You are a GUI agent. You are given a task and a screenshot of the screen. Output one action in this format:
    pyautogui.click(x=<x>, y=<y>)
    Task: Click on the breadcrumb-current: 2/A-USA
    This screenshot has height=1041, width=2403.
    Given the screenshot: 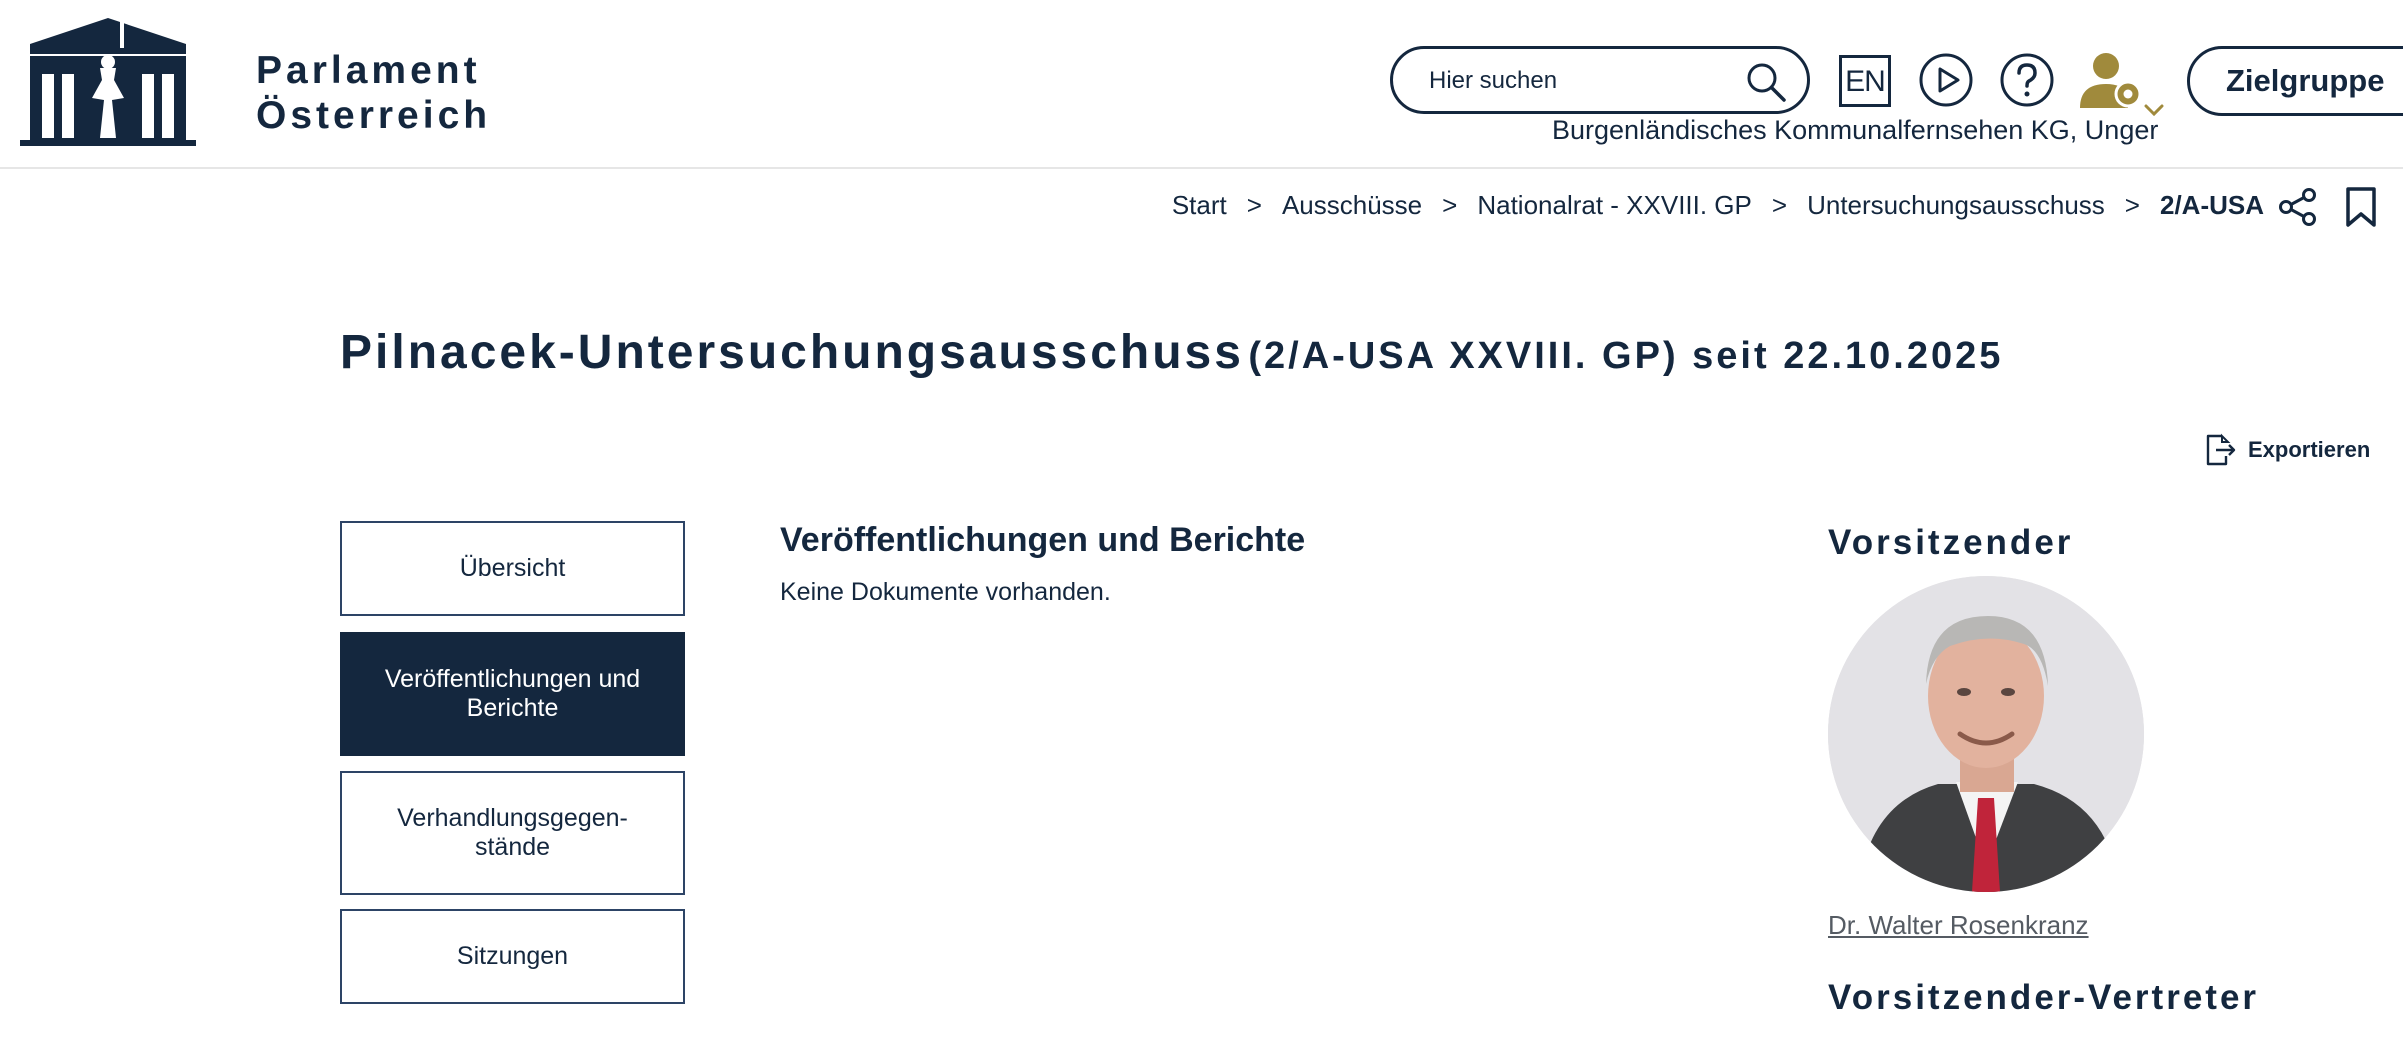 What is the action you would take?
    pyautogui.click(x=2211, y=205)
    